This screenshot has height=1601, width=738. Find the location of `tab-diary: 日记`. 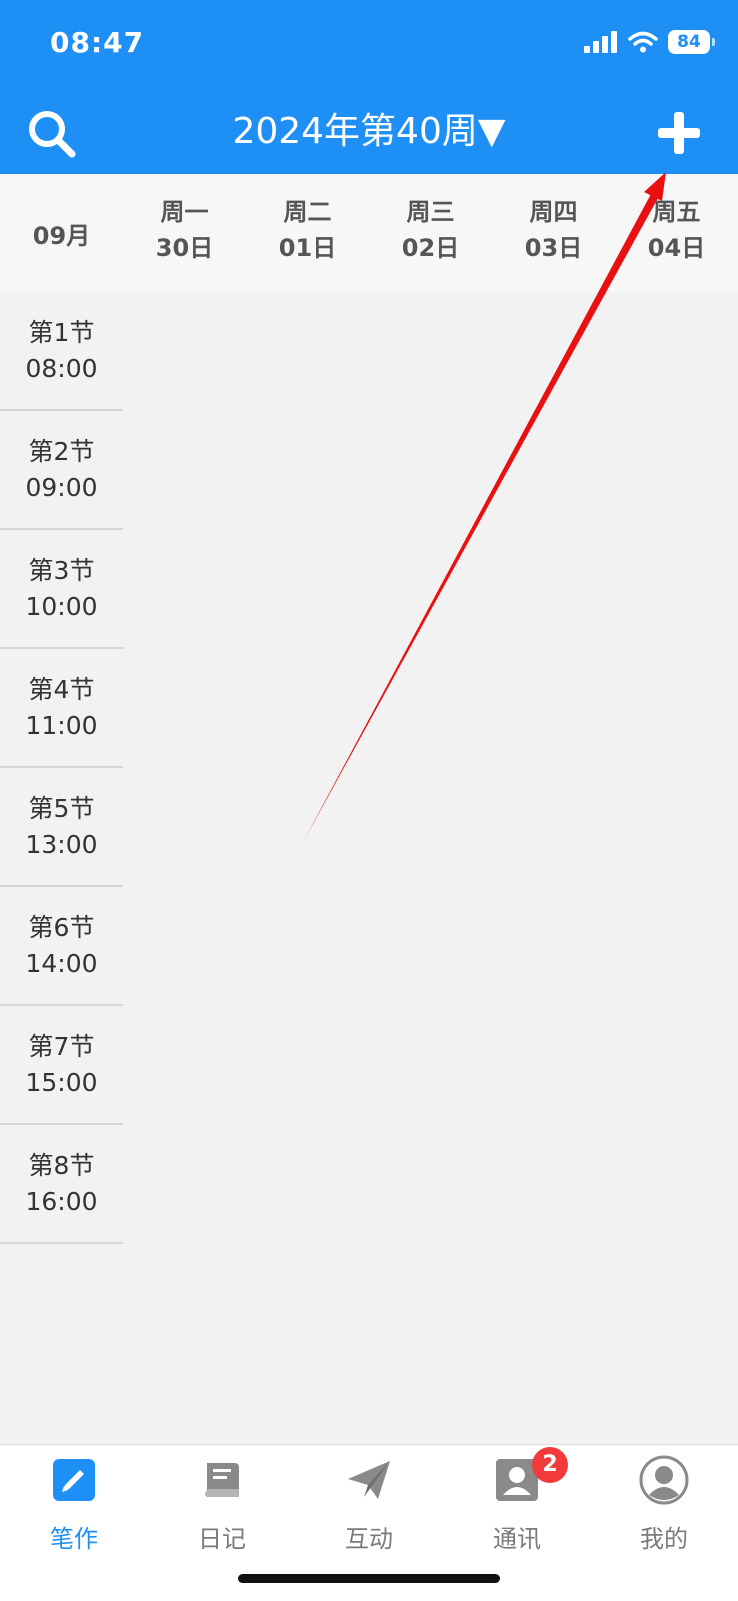

tab-diary: 日记 is located at coordinates (222, 1504).